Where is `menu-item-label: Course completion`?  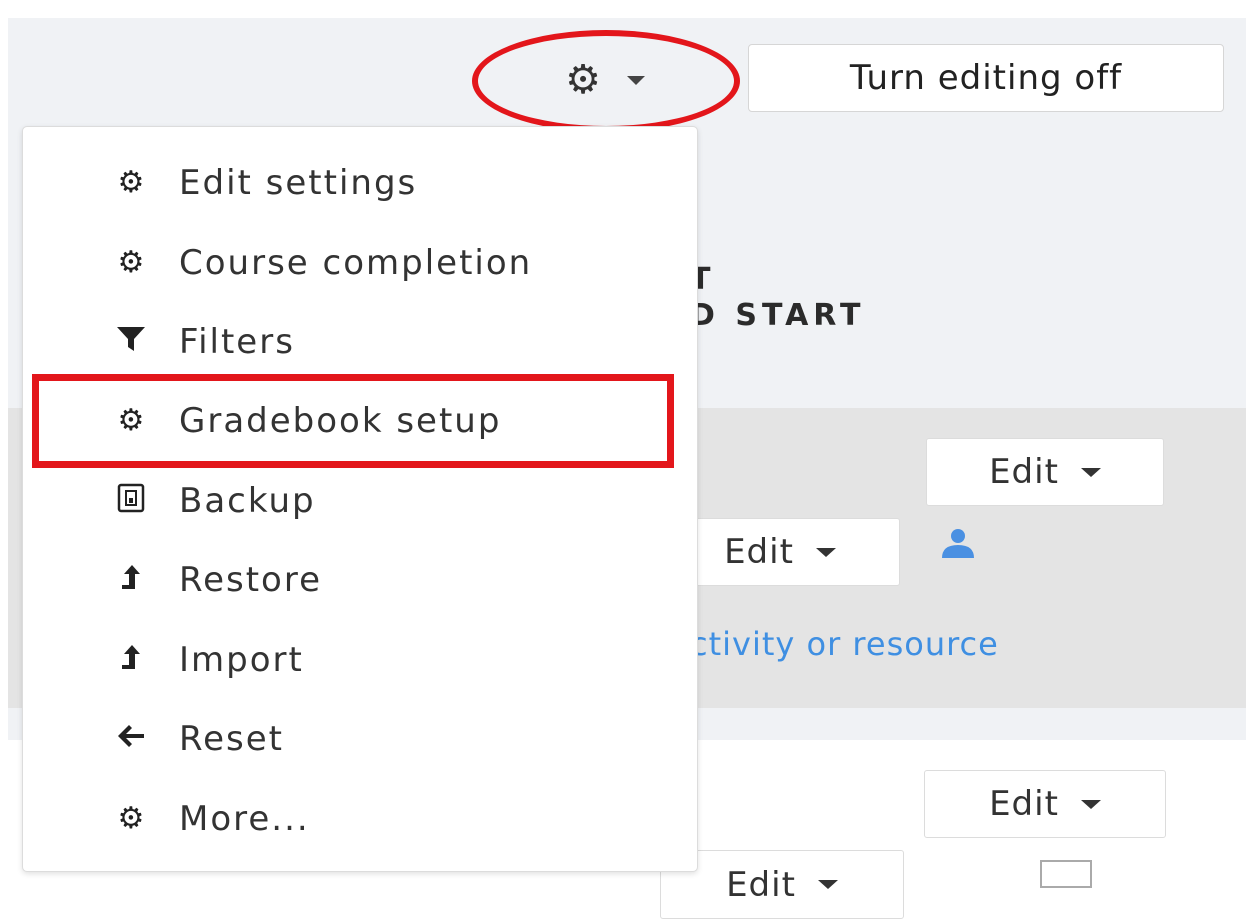 menu-item-label: Course completion is located at coordinates (356, 263).